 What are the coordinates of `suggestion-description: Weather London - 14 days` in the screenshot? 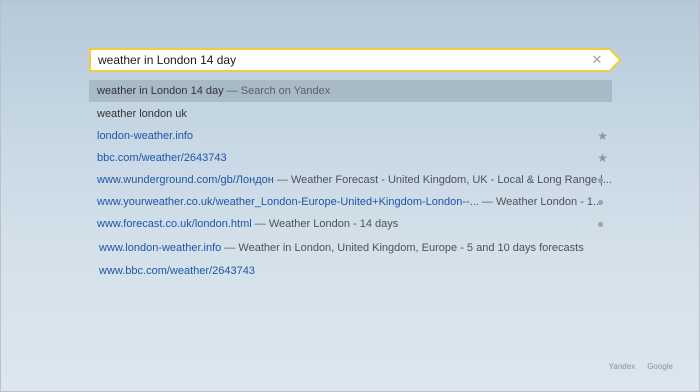 It's located at (333, 224).